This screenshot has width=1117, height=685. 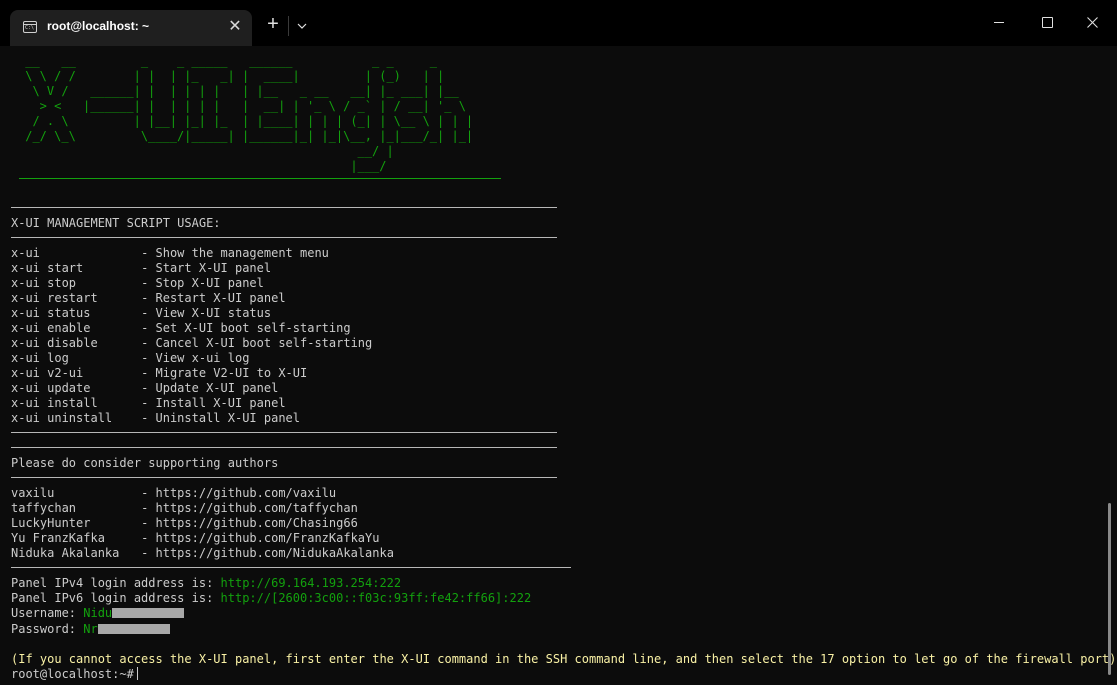 I want to click on usage-row: x-ui uninstall - Uninstall X-UI panel, so click(x=155, y=418).